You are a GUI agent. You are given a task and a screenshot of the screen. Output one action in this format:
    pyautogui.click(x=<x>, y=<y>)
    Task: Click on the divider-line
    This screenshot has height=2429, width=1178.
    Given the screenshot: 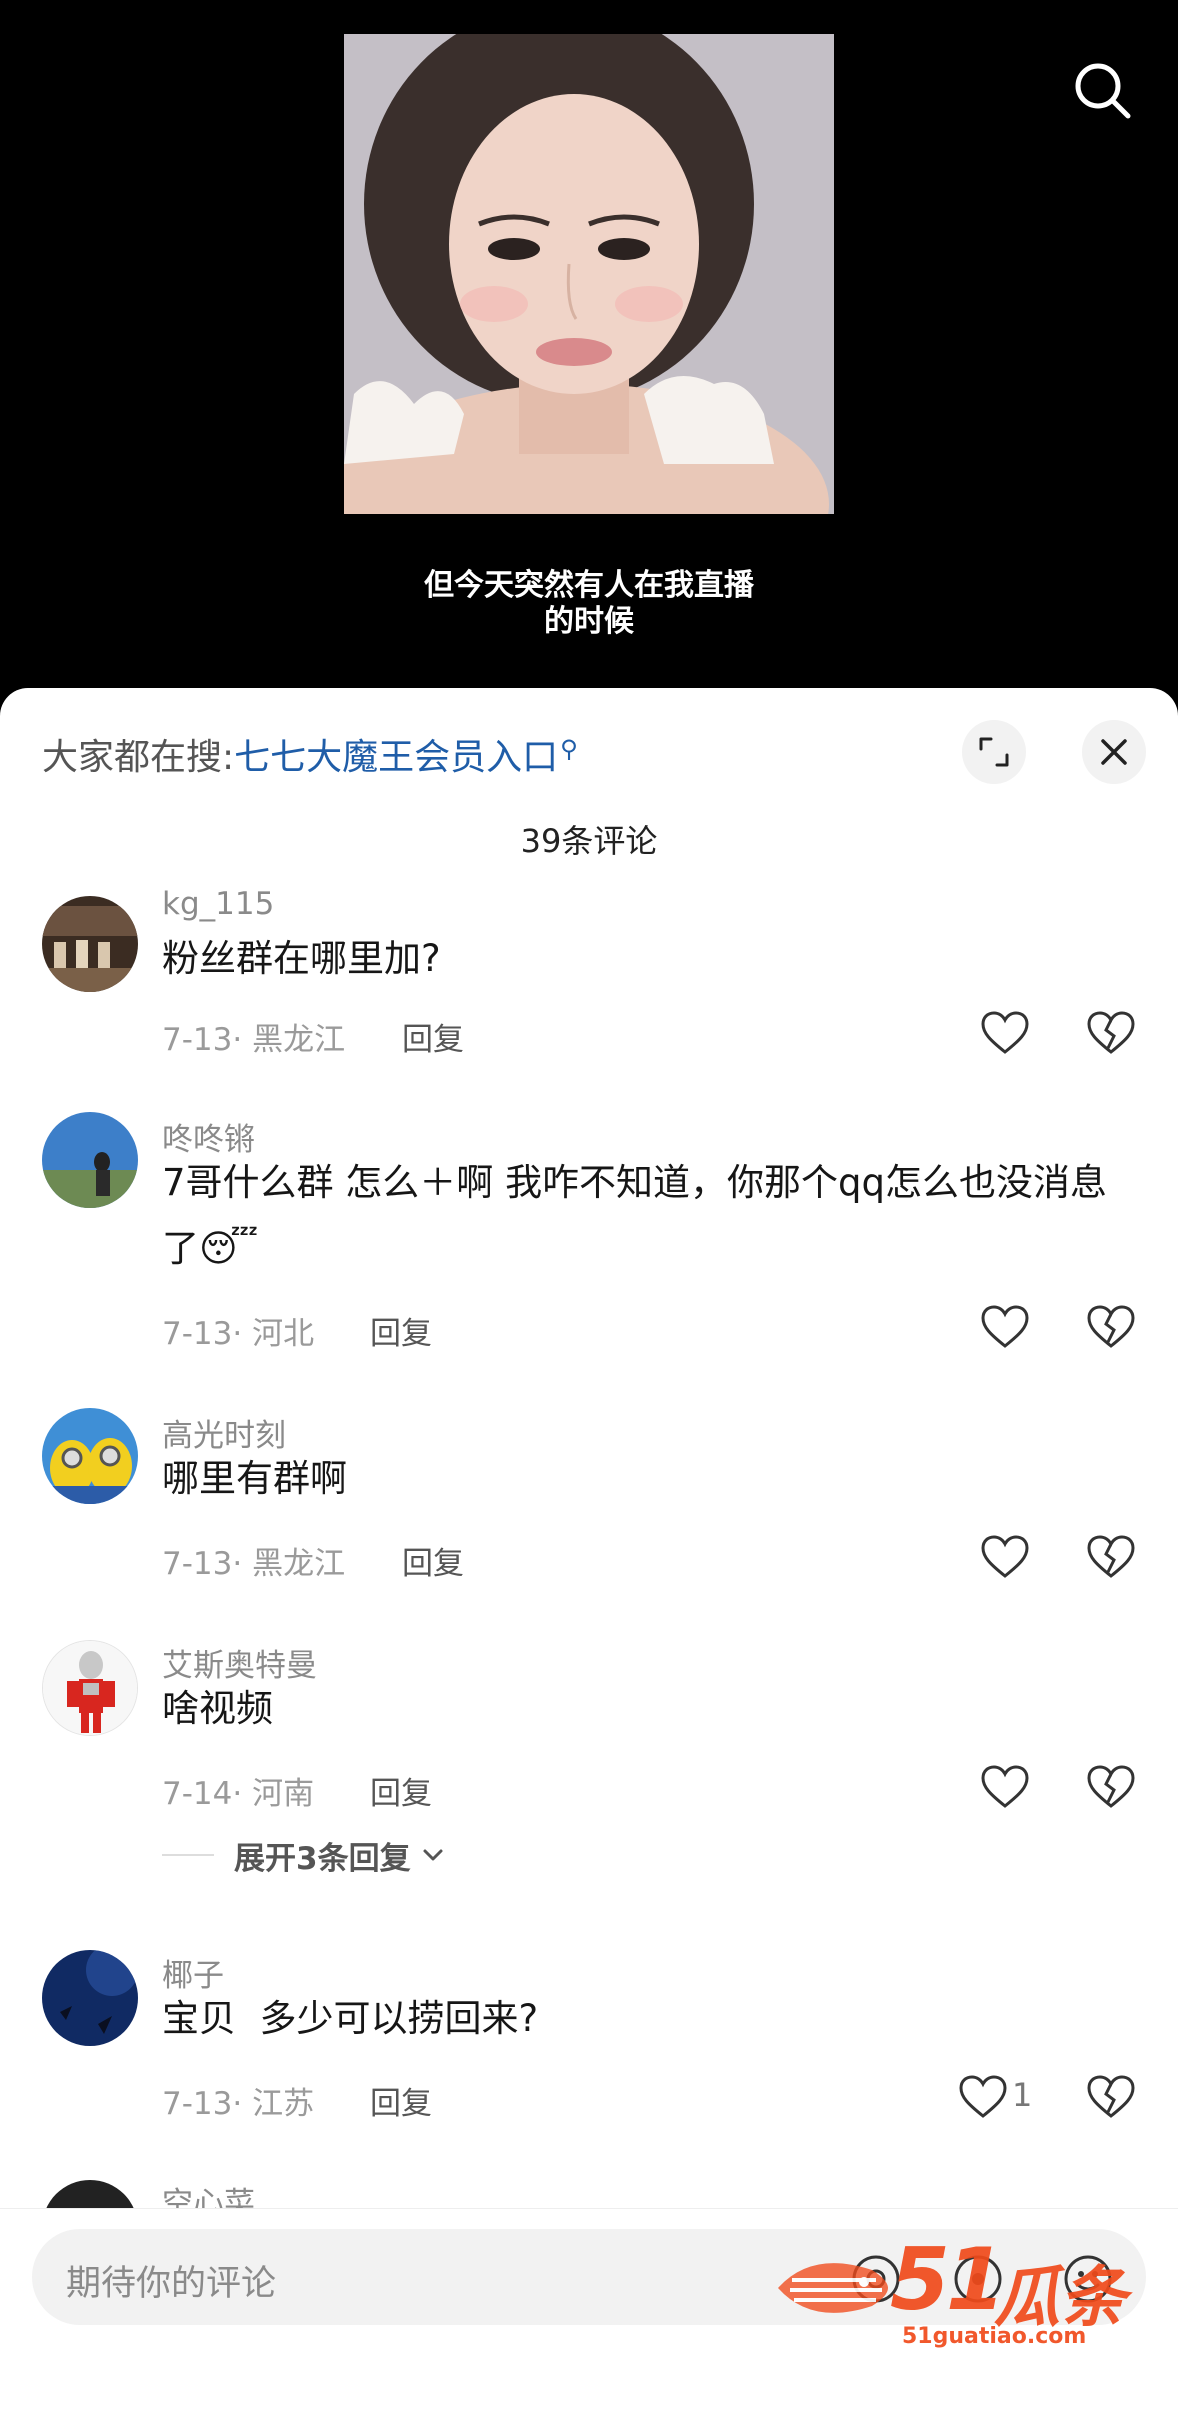 What is the action you would take?
    pyautogui.click(x=188, y=1855)
    